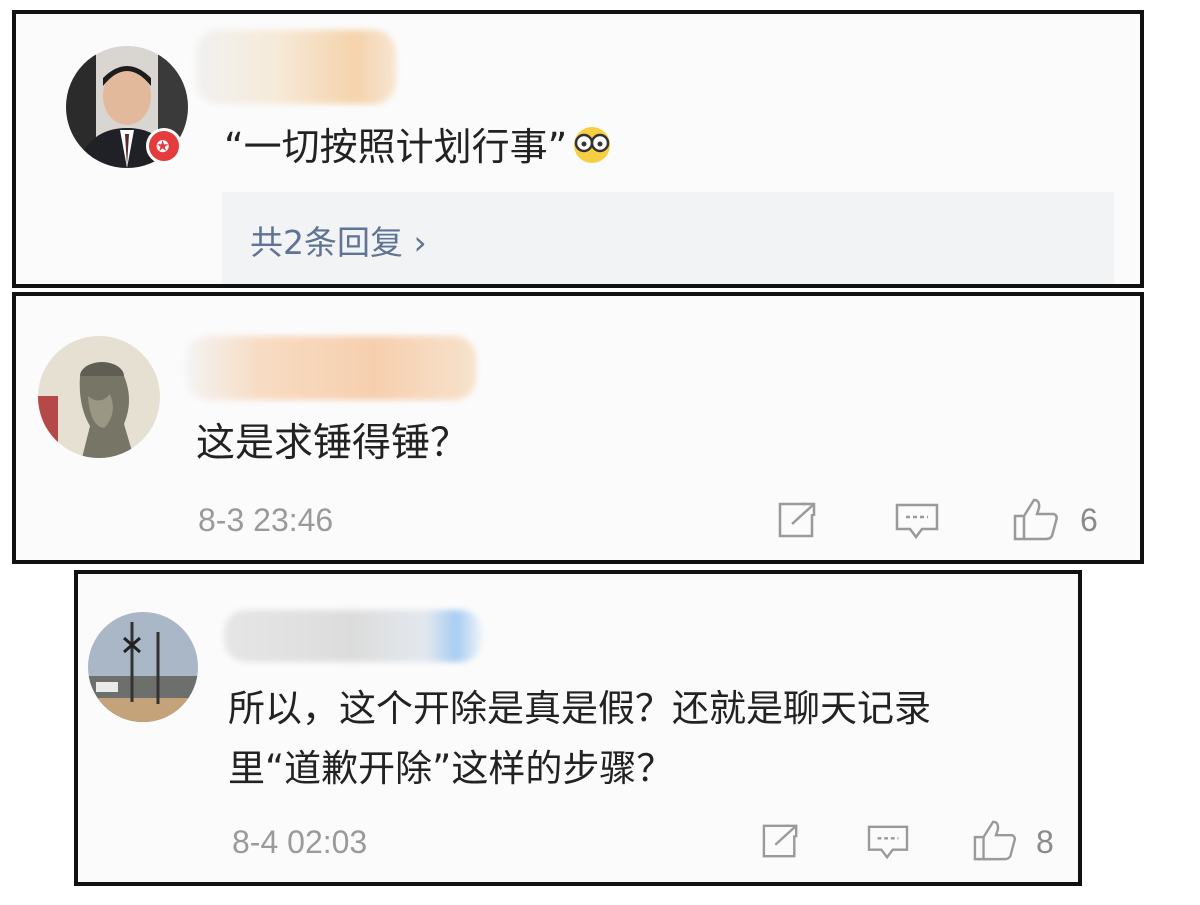 The image size is (1200, 905). What do you see at coordinates (668, 238) in the screenshot?
I see `replies-box: 共2条回复 ›` at bounding box center [668, 238].